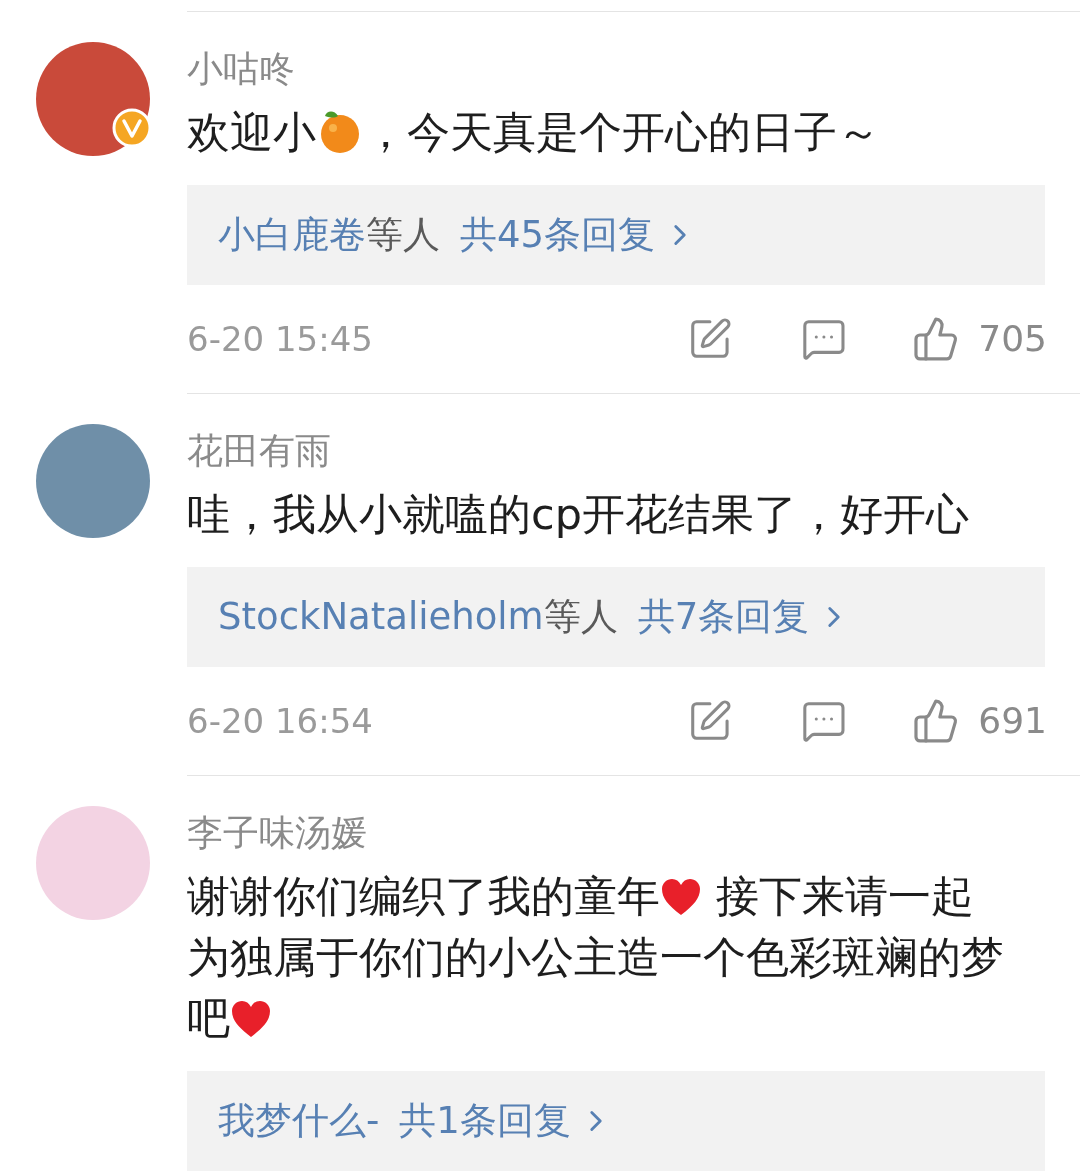  What do you see at coordinates (299, 1121) in the screenshot?
I see `reply-names: 我梦什么-` at bounding box center [299, 1121].